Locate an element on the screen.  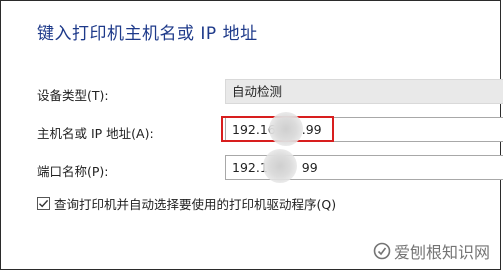
port-name-label: 端口名称(P): is located at coordinates (73, 171).